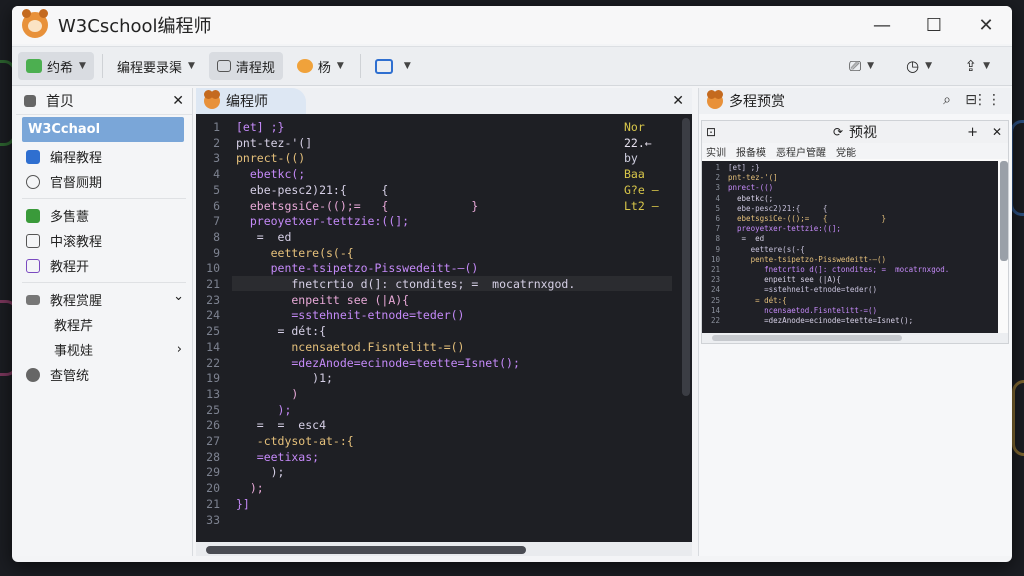 Image resolution: width=1024 pixels, height=576 pixels. What do you see at coordinates (934, 25) in the screenshot?
I see `maximize-button: ☐` at bounding box center [934, 25].